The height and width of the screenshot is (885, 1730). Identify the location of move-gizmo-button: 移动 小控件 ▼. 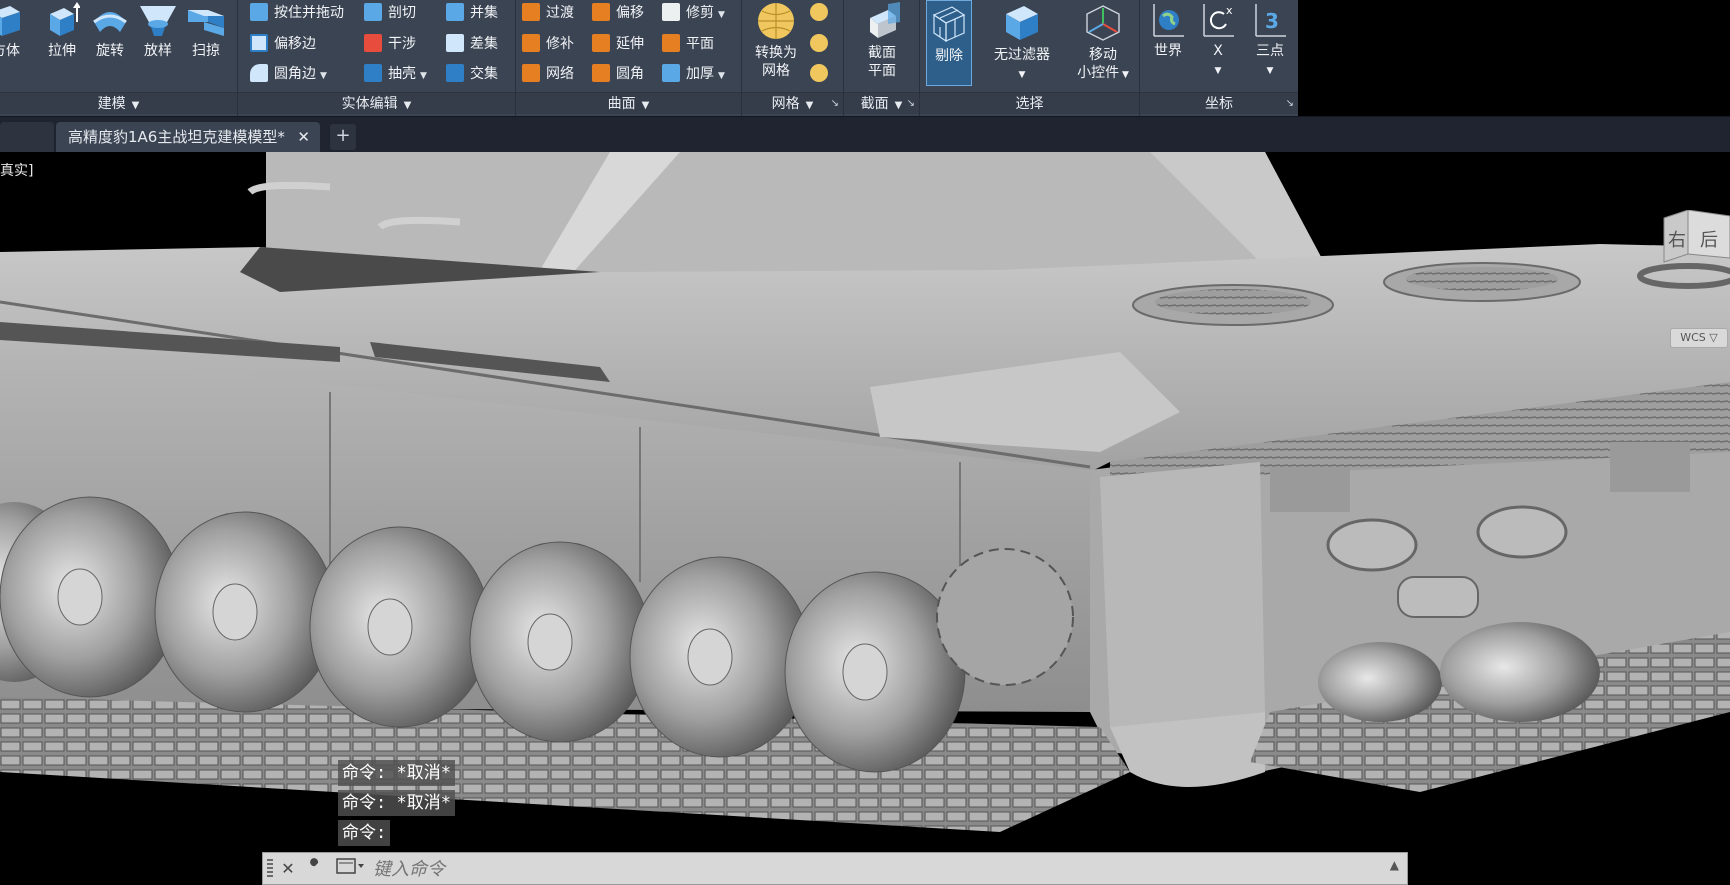
(1103, 42).